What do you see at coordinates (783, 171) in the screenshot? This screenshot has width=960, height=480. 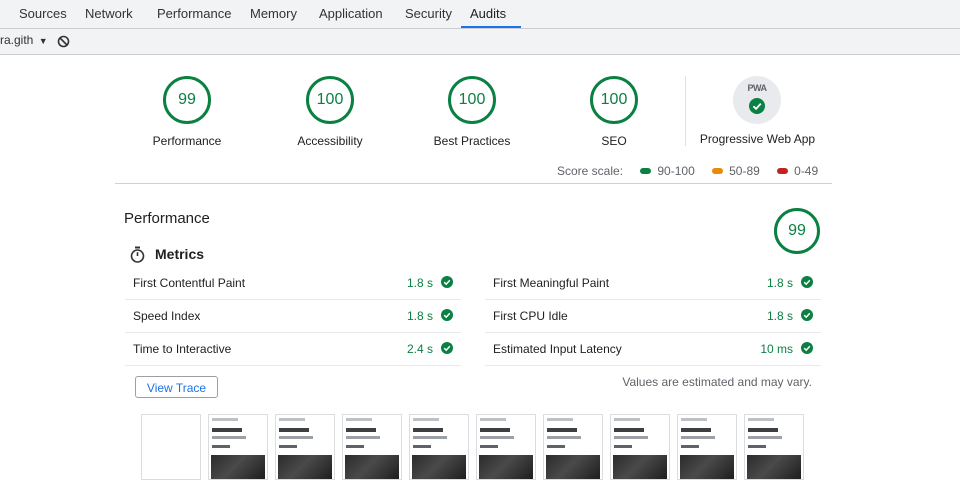 I see `fail-dot-icon` at bounding box center [783, 171].